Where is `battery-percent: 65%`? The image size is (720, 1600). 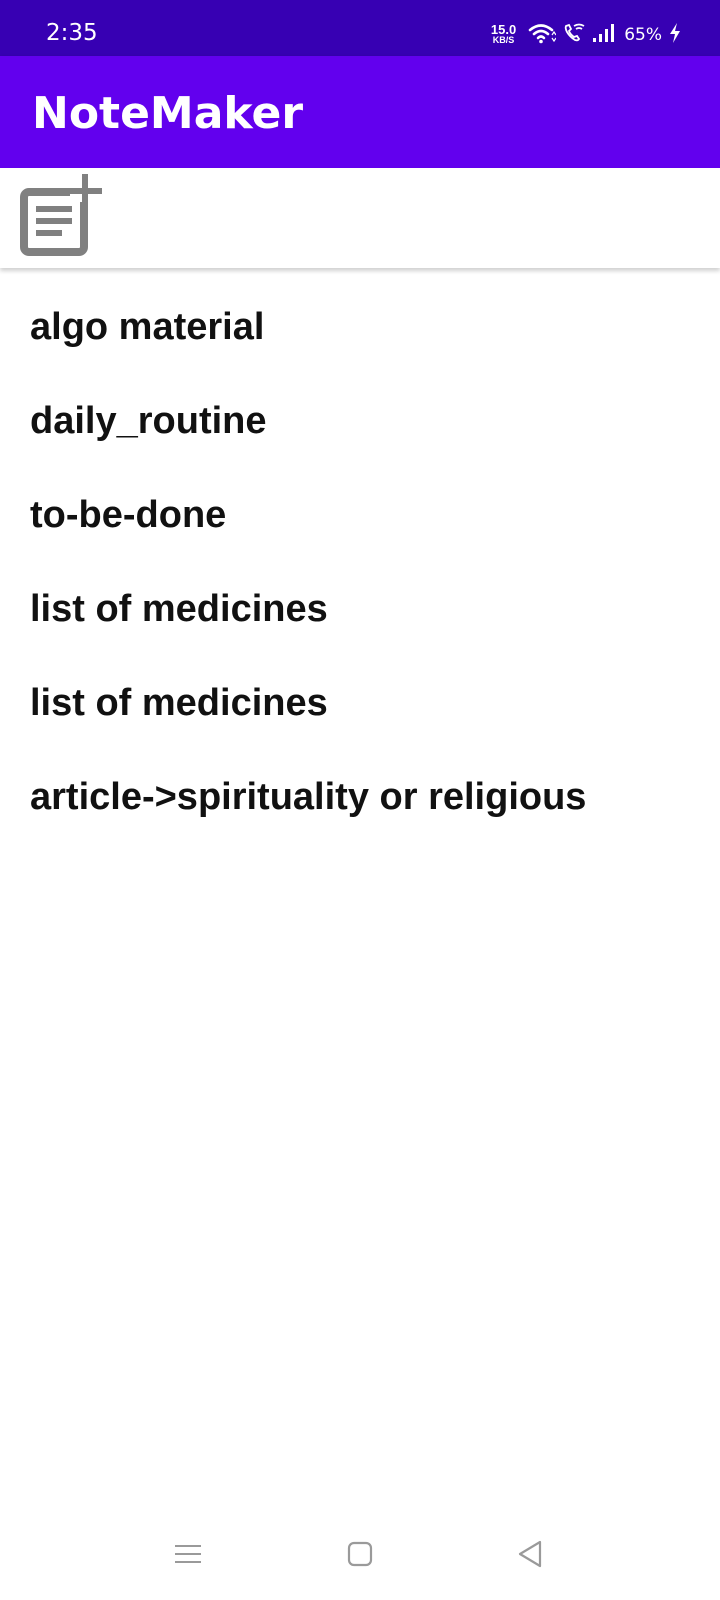 battery-percent: 65% is located at coordinates (643, 35).